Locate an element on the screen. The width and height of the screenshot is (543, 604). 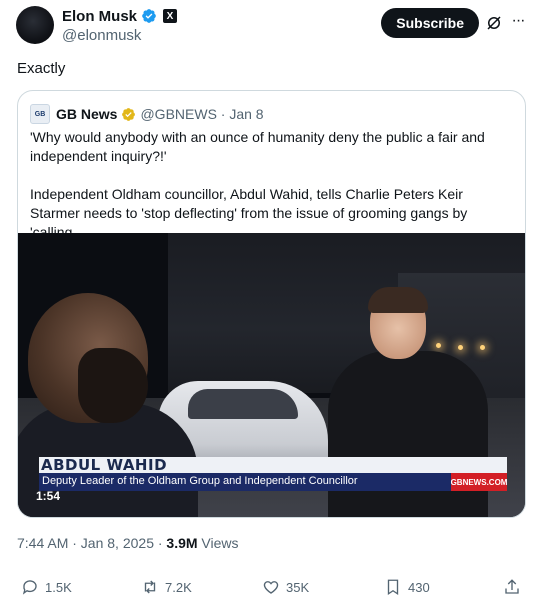
author-block: Elon Musk X @elonmusk is located at coordinates (120, 25).